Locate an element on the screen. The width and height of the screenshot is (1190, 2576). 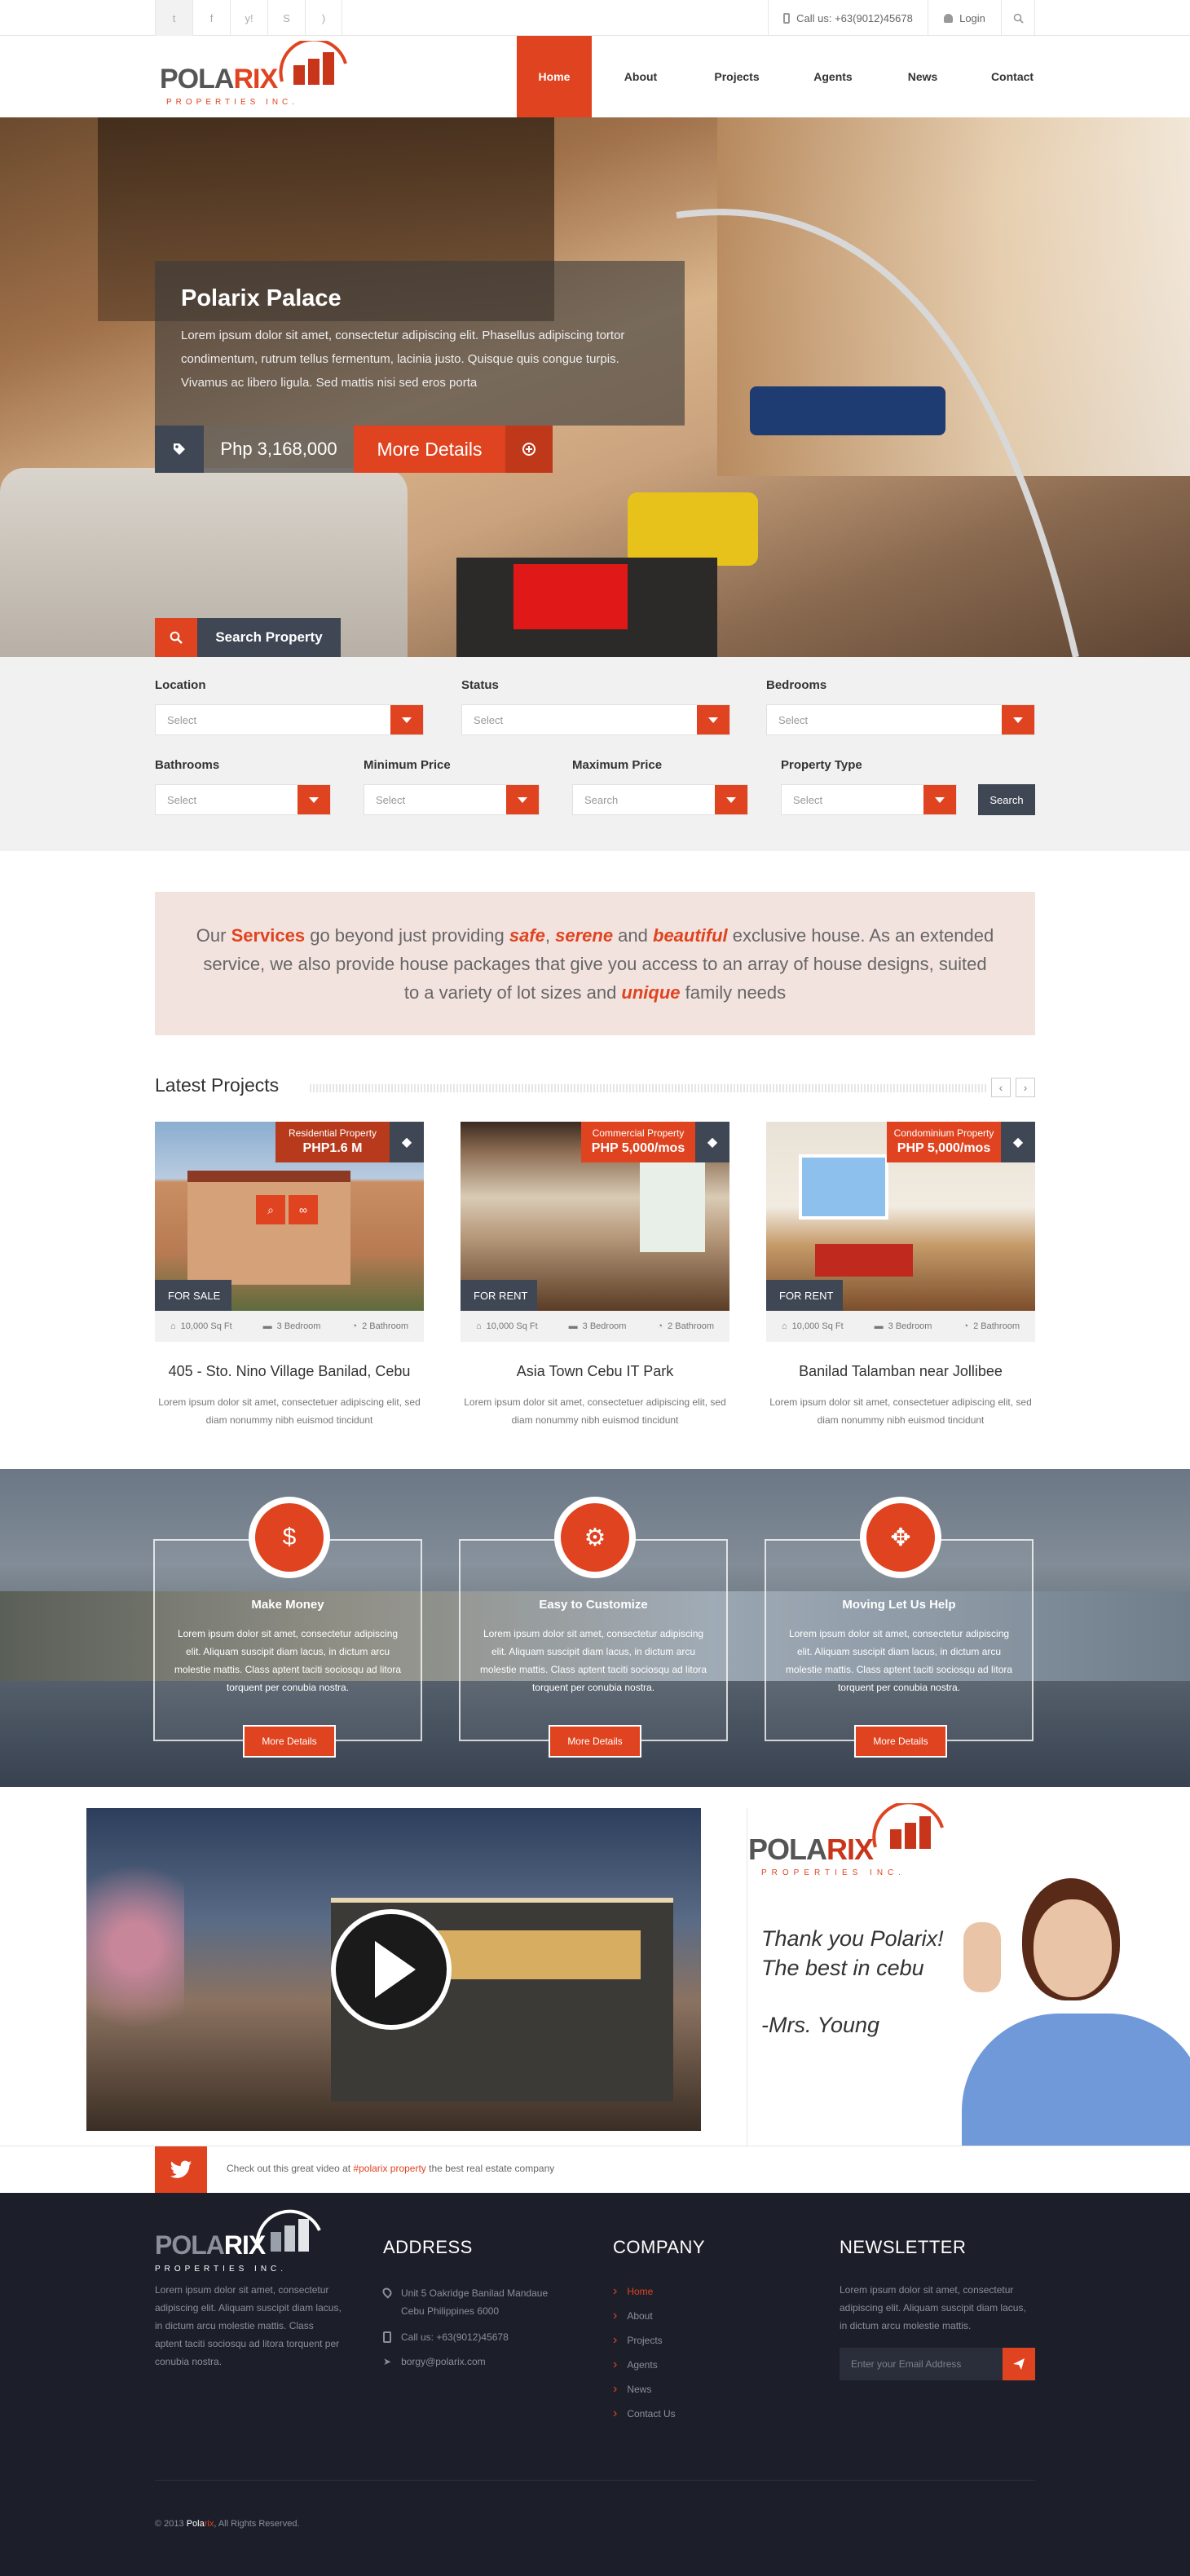
nav-projects: Projects is located at coordinates (737, 76).